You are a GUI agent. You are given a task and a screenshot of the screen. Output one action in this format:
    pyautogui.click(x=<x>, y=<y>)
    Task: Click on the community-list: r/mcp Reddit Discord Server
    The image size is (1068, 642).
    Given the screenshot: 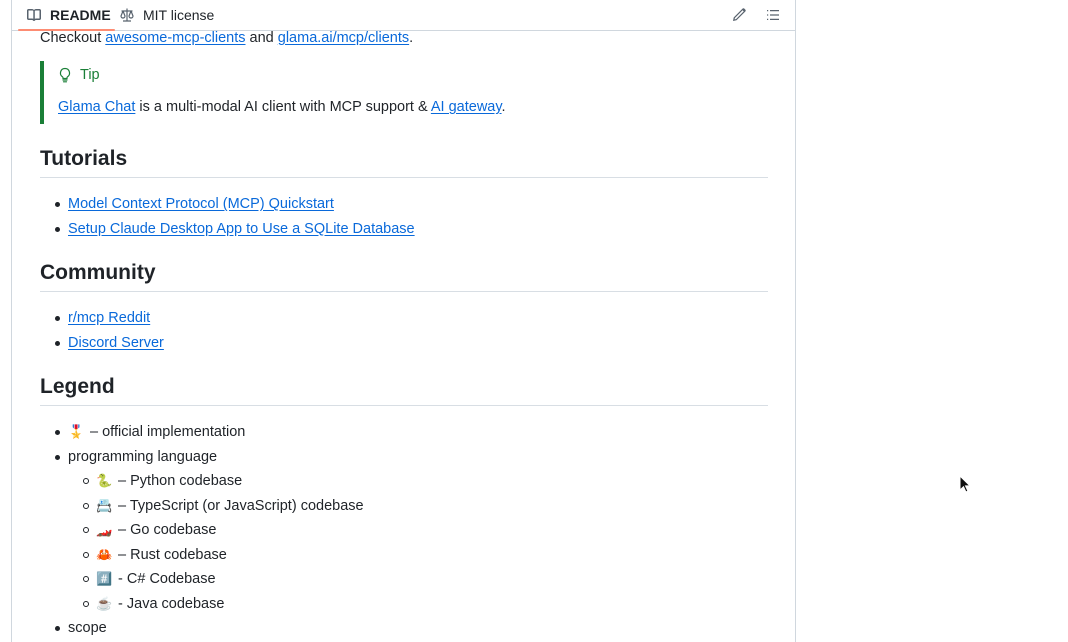 What is the action you would take?
    pyautogui.click(x=102, y=330)
    